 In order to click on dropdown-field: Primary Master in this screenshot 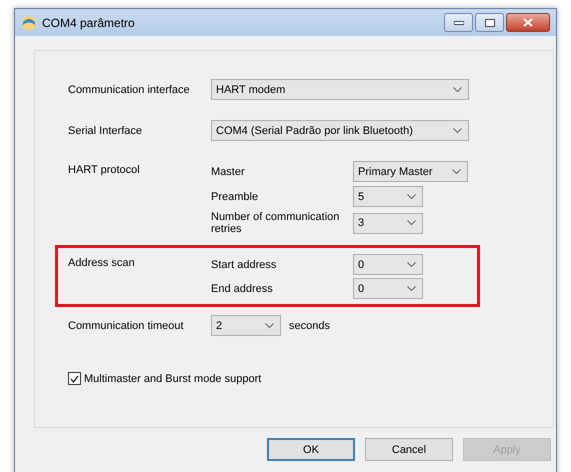, I will do `click(410, 171)`.